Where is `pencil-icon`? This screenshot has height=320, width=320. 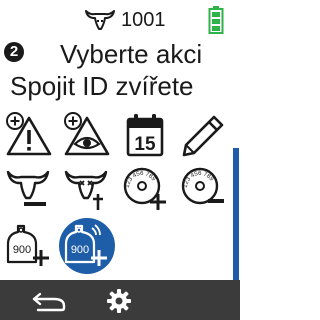
pencil-icon is located at coordinates (203, 136).